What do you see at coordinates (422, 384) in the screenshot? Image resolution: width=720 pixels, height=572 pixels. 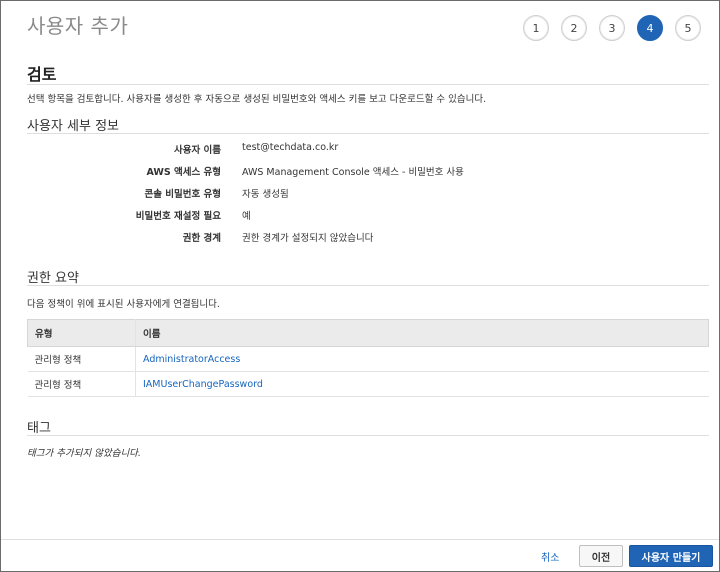 I see `policy-link: IAMUserChangePassword` at bounding box center [422, 384].